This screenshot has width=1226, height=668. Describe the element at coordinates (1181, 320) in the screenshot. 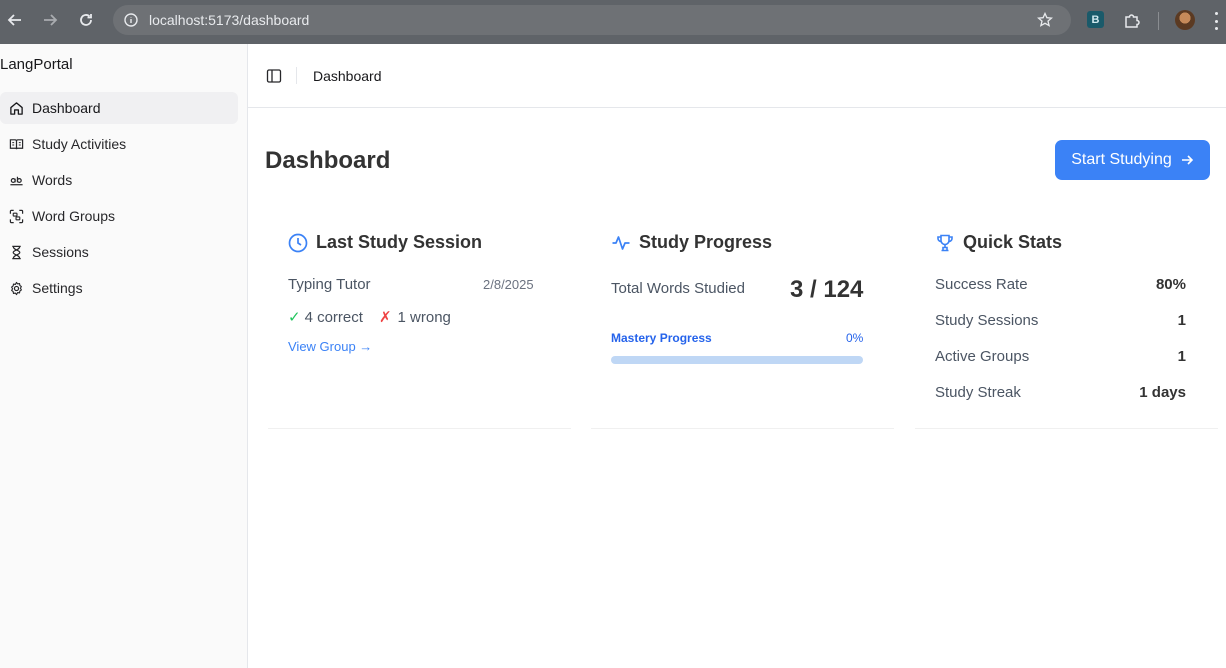

I see `stat-value-study-sessions: 1` at that location.